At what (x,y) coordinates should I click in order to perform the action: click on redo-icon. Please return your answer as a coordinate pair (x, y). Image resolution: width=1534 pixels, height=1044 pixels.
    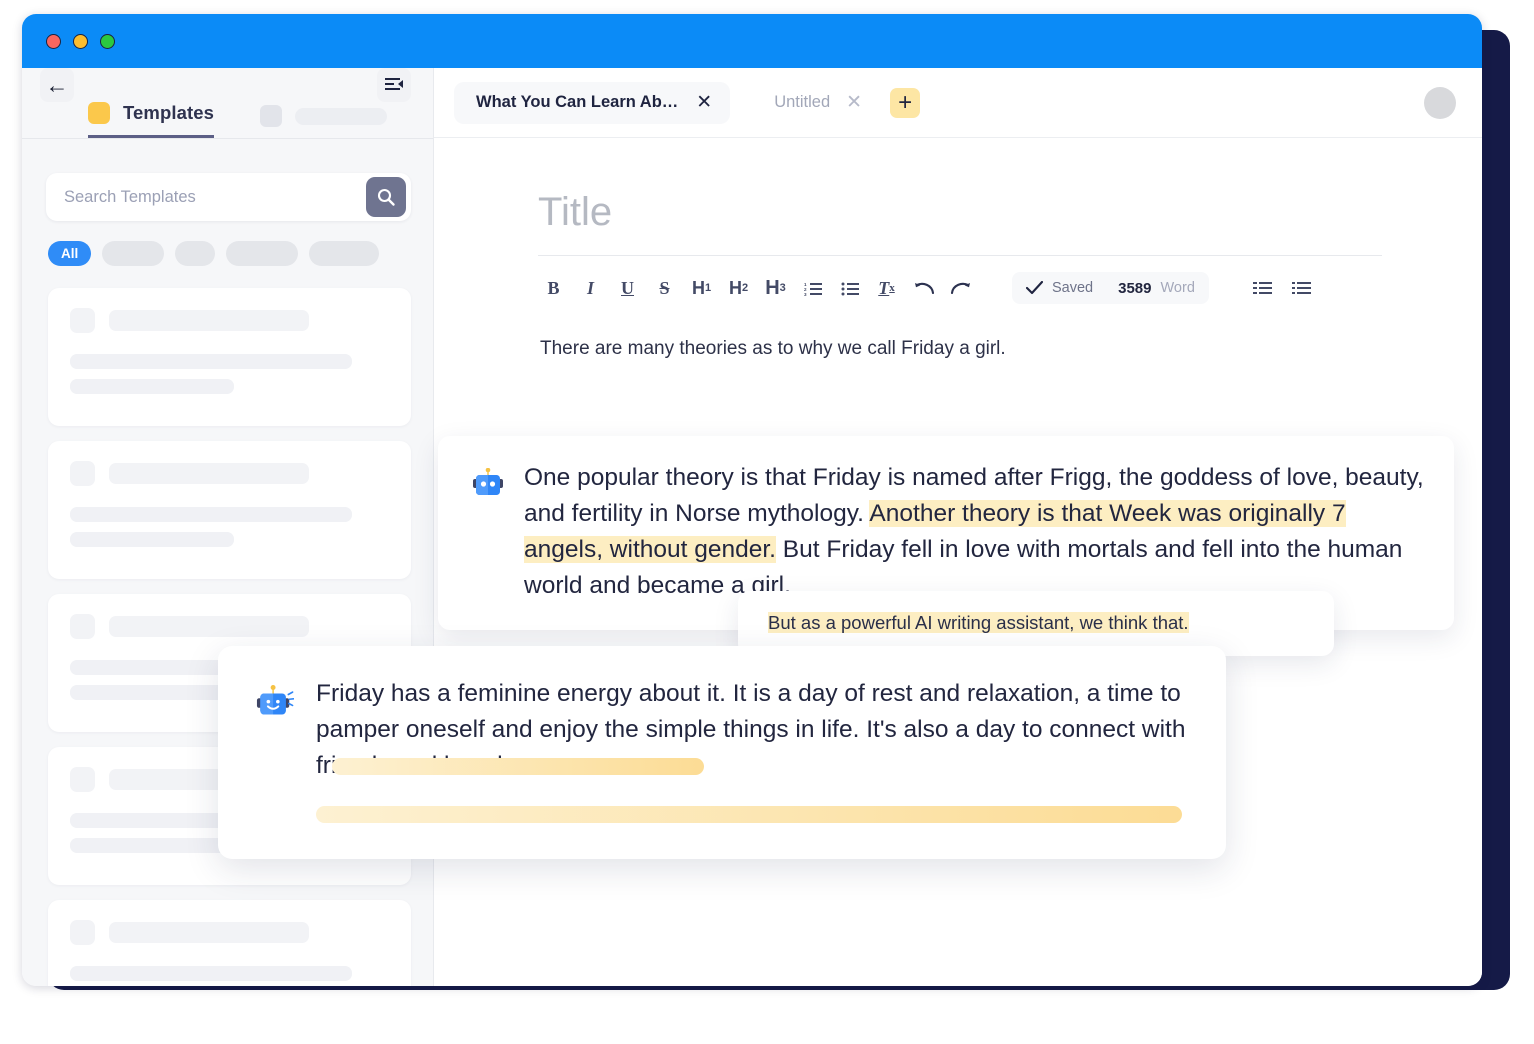
    Looking at the image, I should click on (960, 288).